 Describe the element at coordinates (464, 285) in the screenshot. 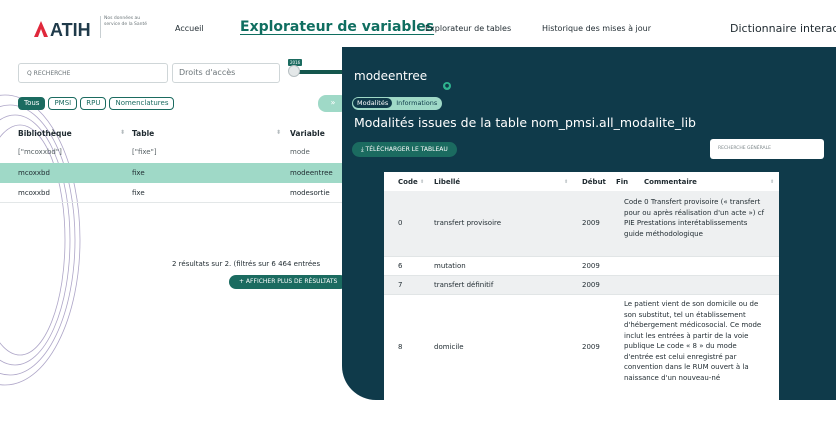

I see `cell-libelle: transfert définitif` at that location.